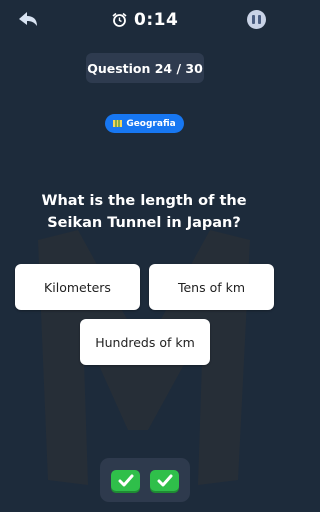  Describe the element at coordinates (118, 123) in the screenshot. I see `map-icon` at that location.